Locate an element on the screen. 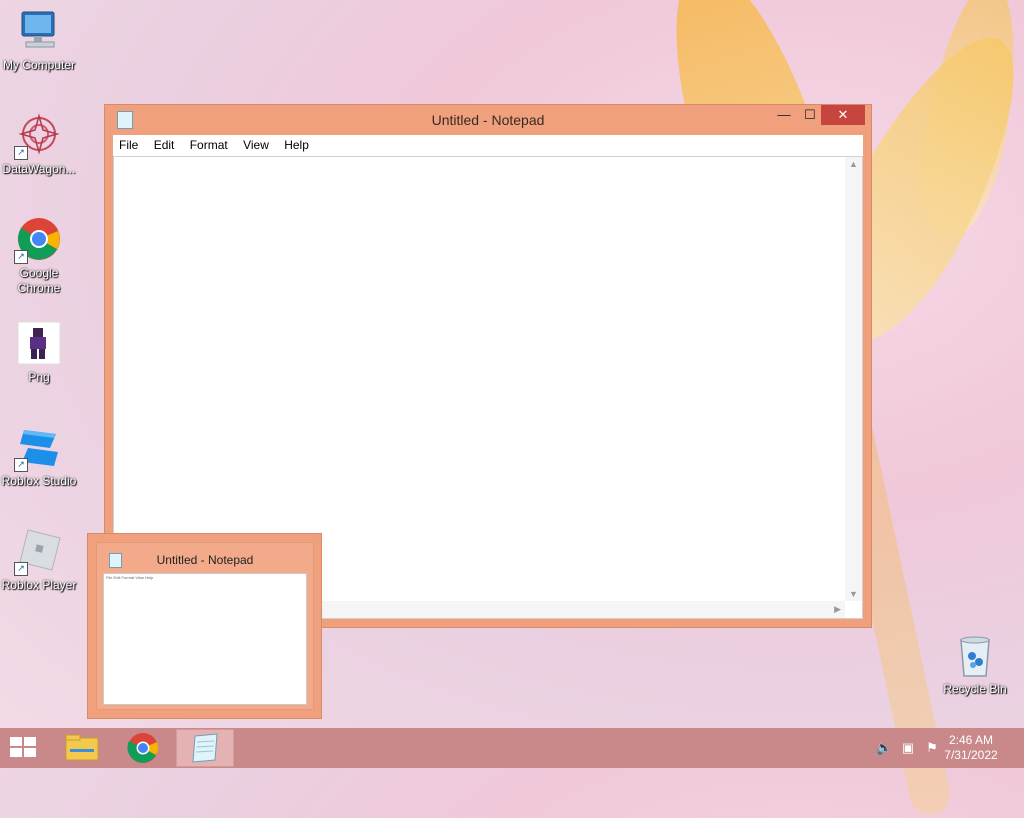  chrome-icon: ↗ is located at coordinates (38, 240).